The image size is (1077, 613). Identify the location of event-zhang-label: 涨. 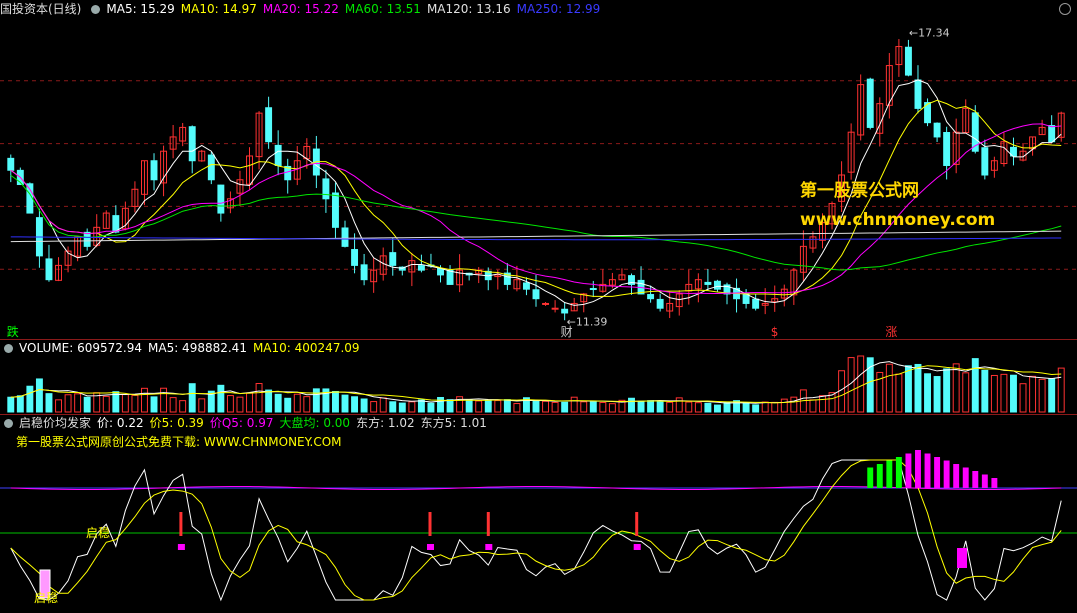
(891, 331).